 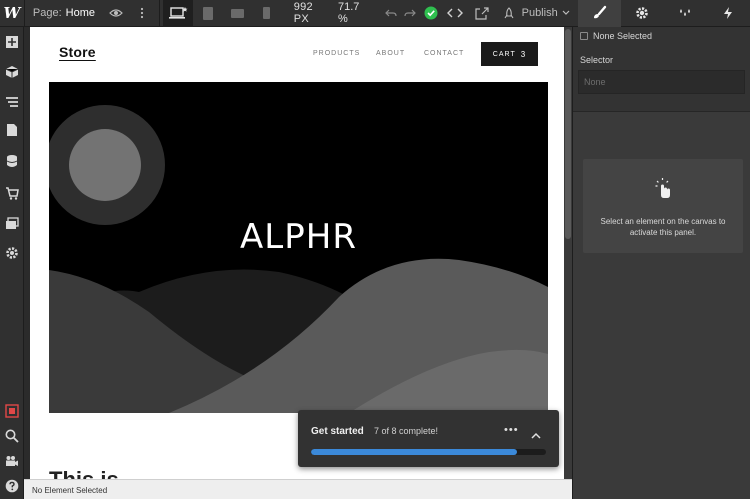 I want to click on top-toolbar: W Page: Home 992 PX 71.7 % Publish, so click(x=375, y=13).